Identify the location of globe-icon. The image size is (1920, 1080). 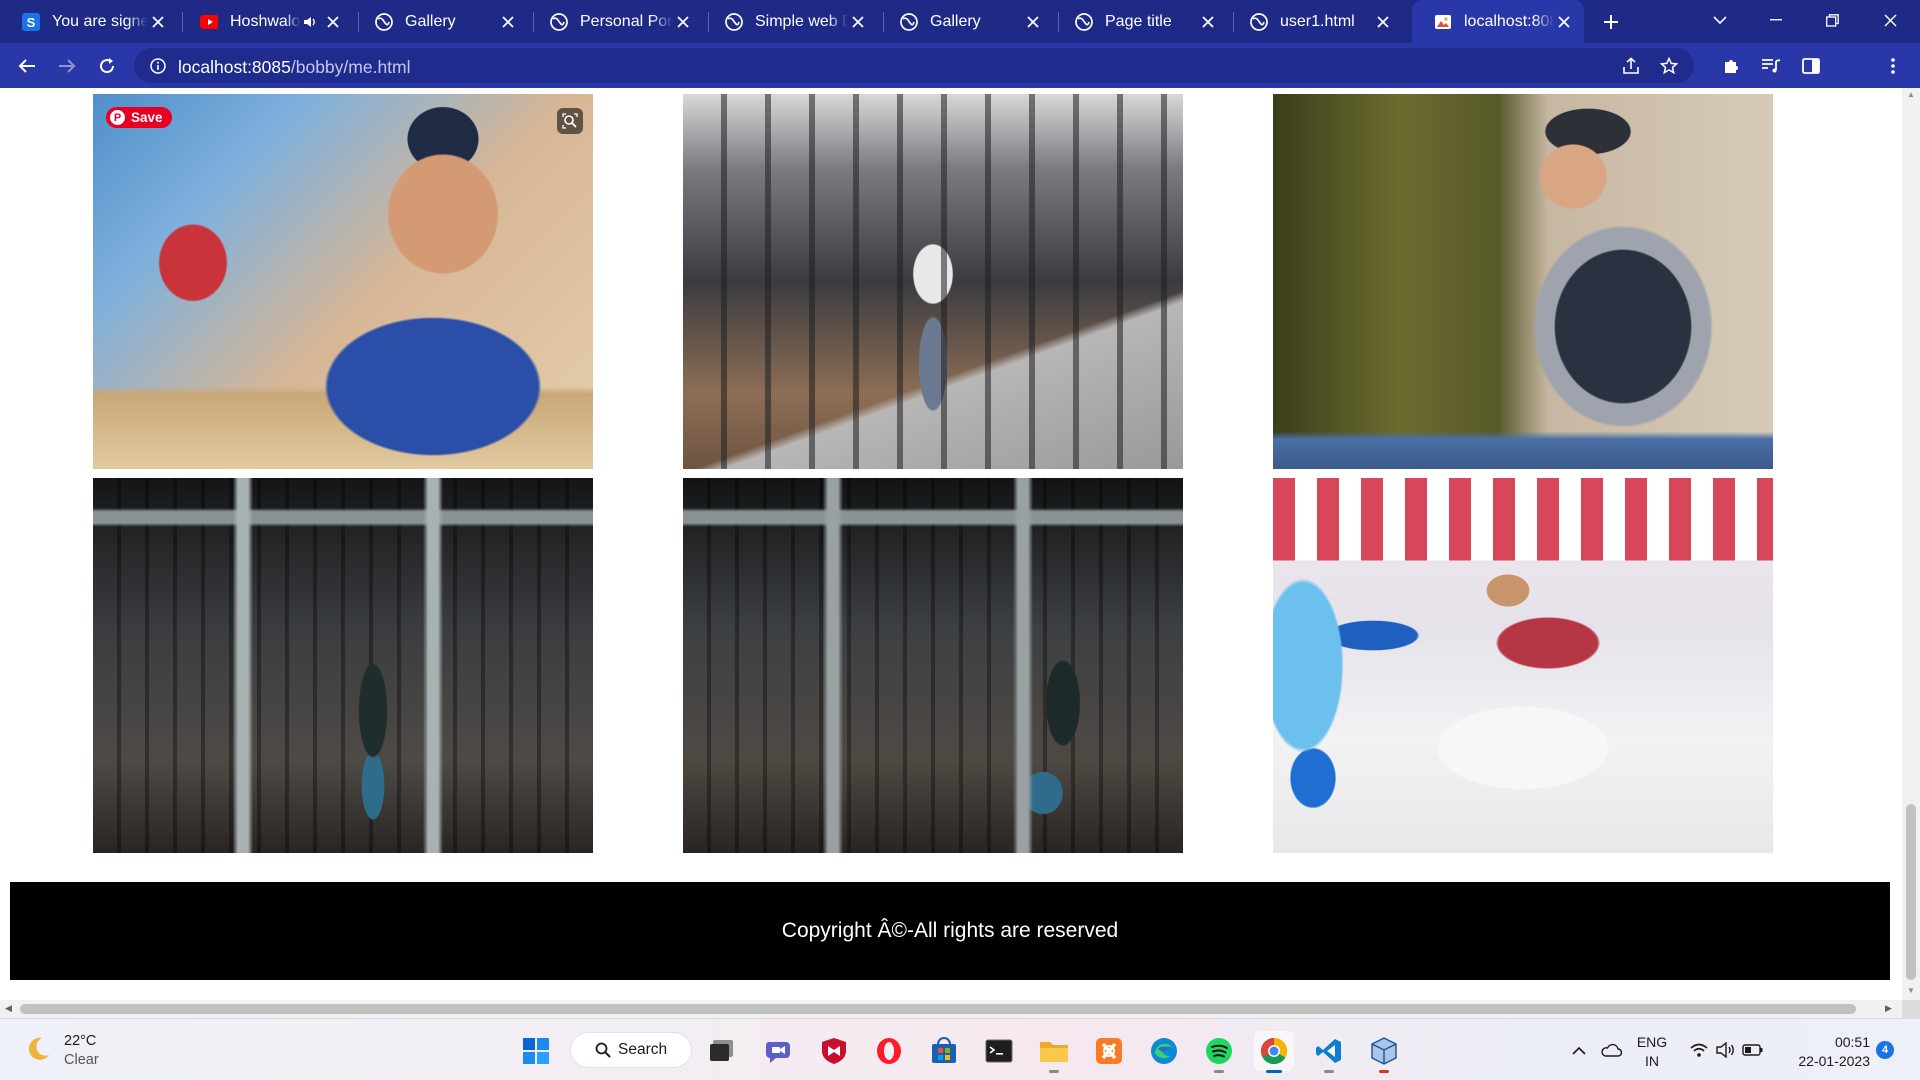
(909, 21).